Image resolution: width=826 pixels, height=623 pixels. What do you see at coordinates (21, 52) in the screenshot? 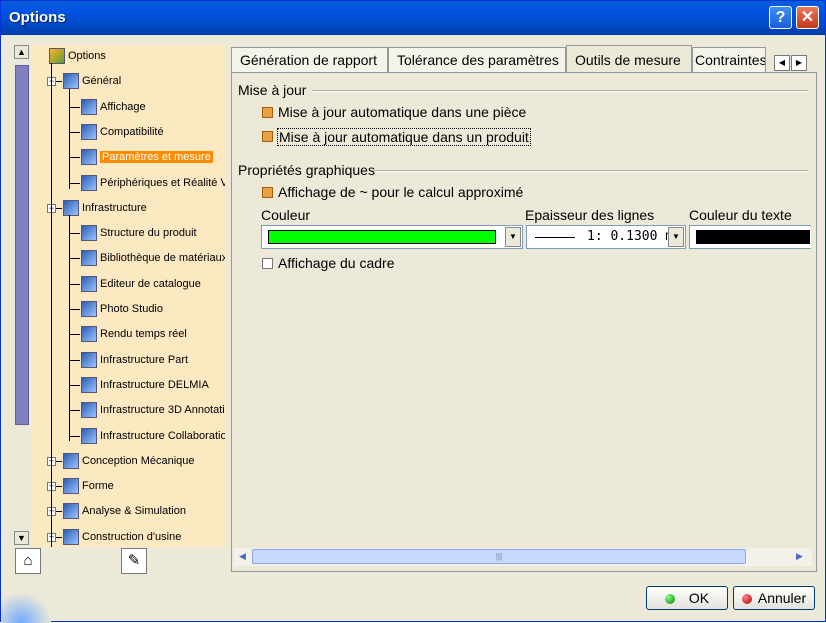
I see `scroll-up-arrow: ▲` at bounding box center [21, 52].